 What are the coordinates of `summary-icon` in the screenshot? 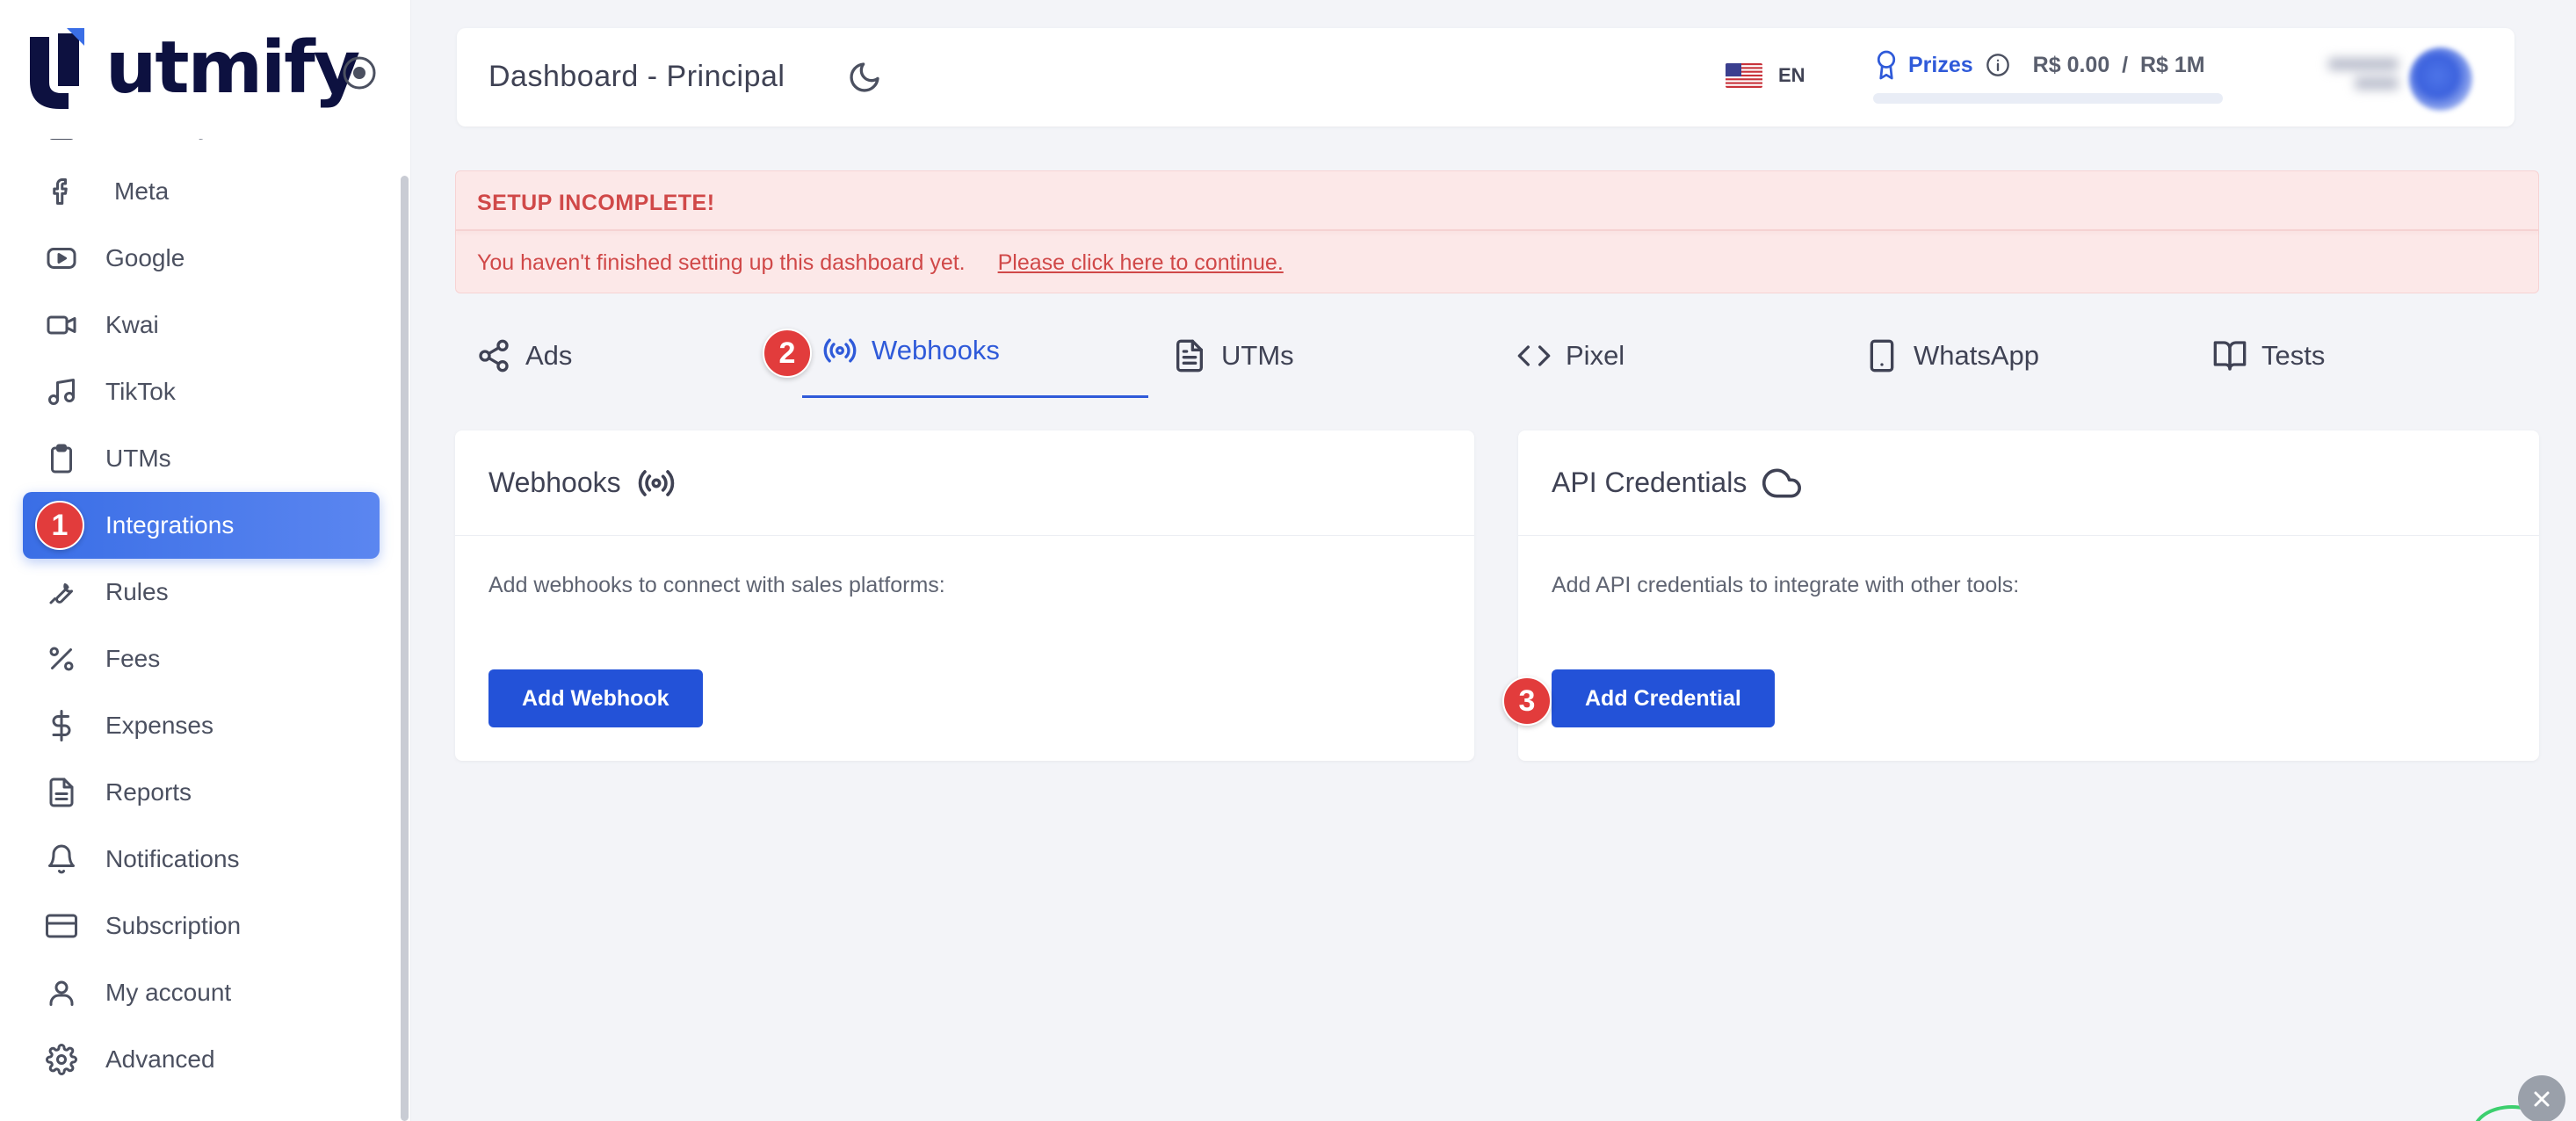 It's located at (61, 141).